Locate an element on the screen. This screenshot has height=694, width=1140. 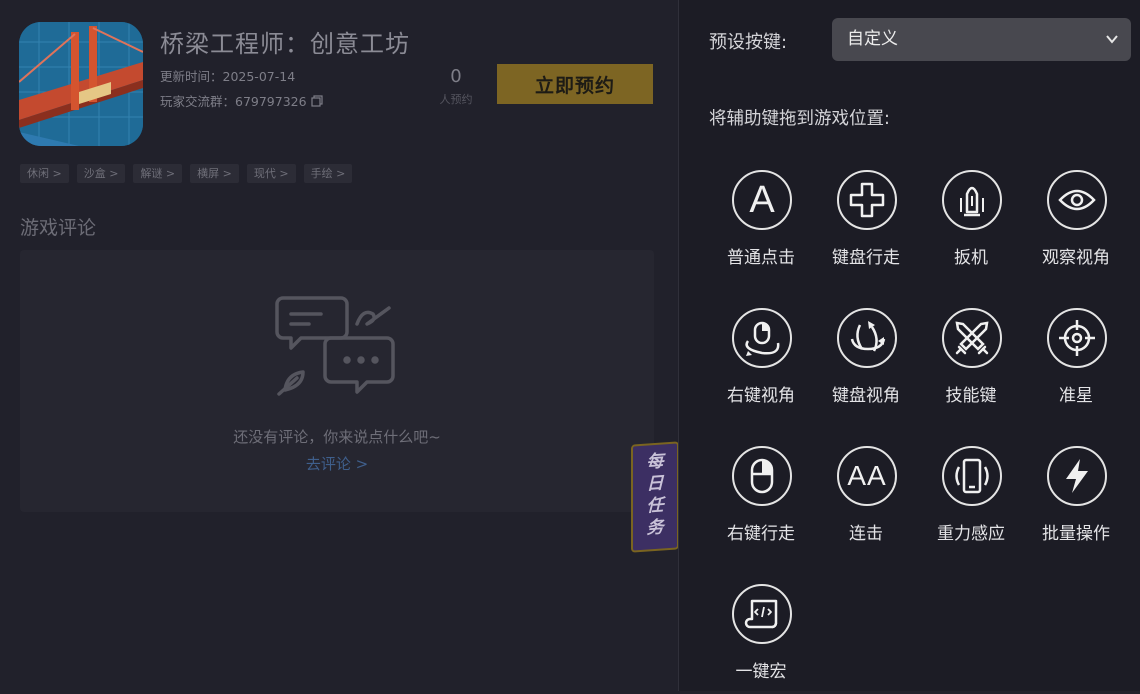
copy-icon is located at coordinates (316, 100).